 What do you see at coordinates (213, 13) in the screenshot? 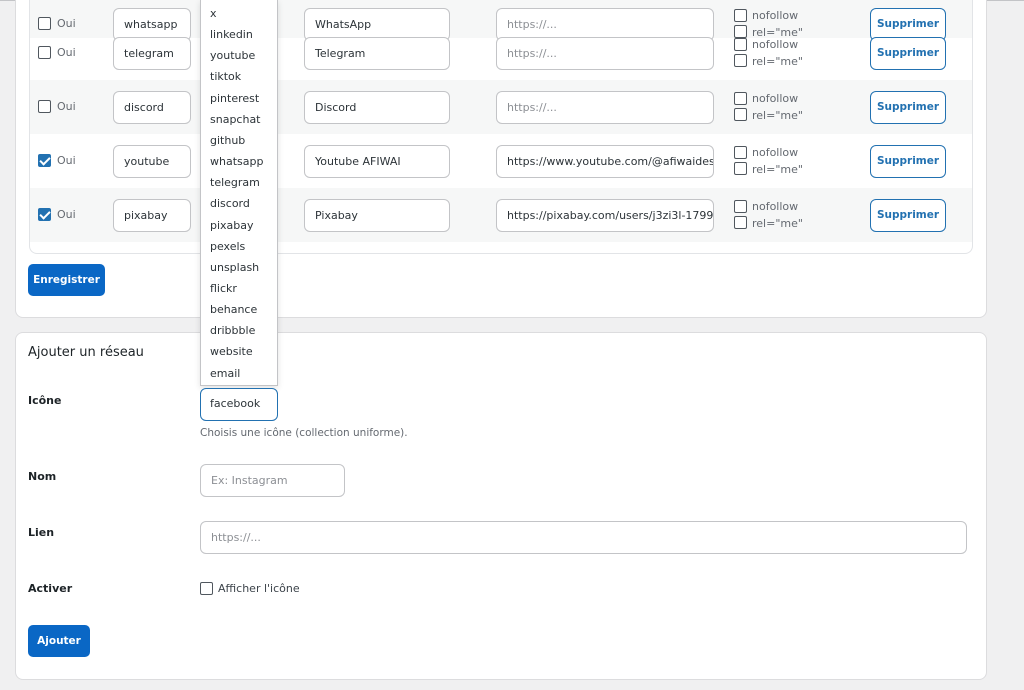
I see `dropdown-option: x` at bounding box center [213, 13].